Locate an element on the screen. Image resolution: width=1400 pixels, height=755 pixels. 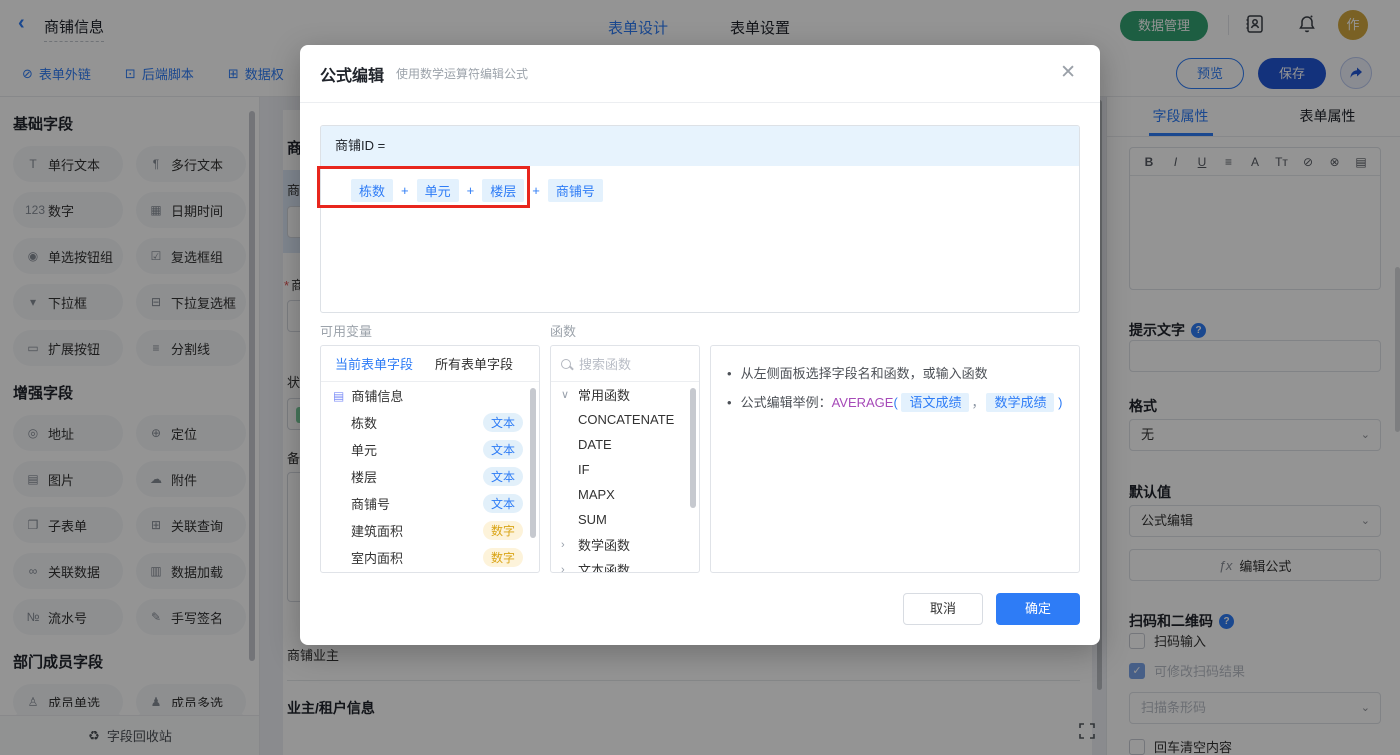
formula-chip-商铺号: 商铺号 is located at coordinates (575, 190).